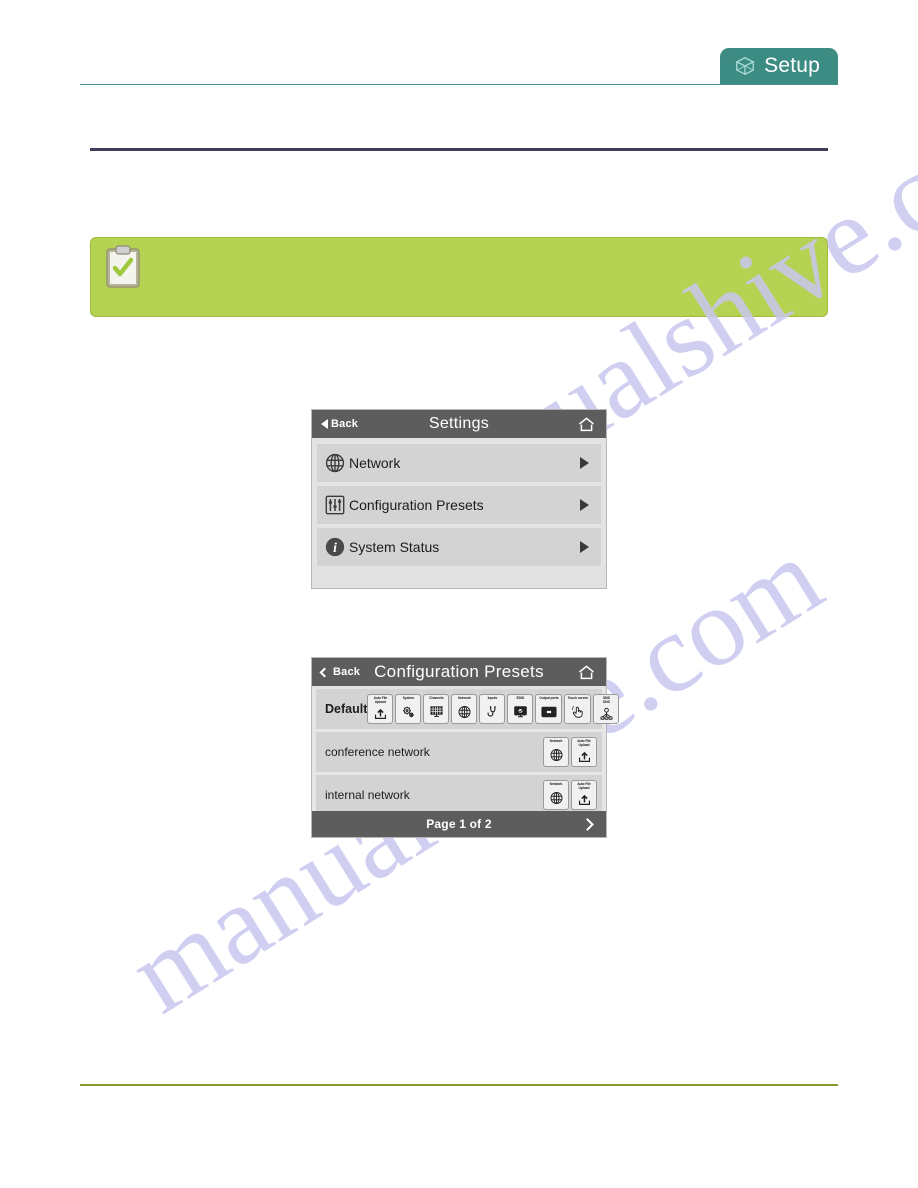 The width and height of the screenshot is (918, 1188). I want to click on presets-screen-header: Back Configuration Presets, so click(459, 672).